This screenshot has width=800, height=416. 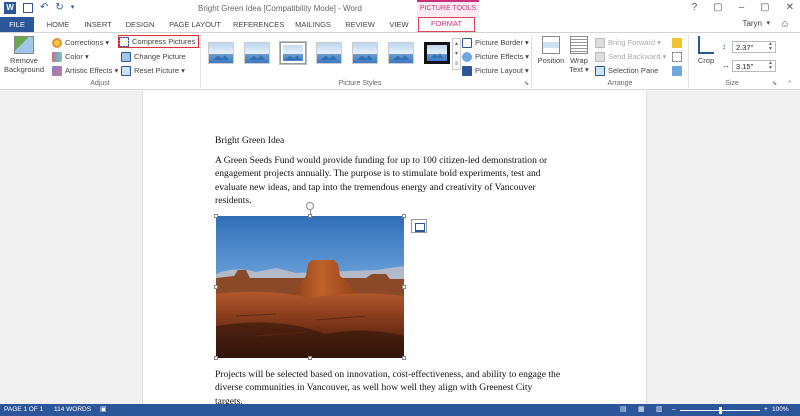 What do you see at coordinates (153, 56) in the screenshot?
I see `change-picture-button: Change Picture` at bounding box center [153, 56].